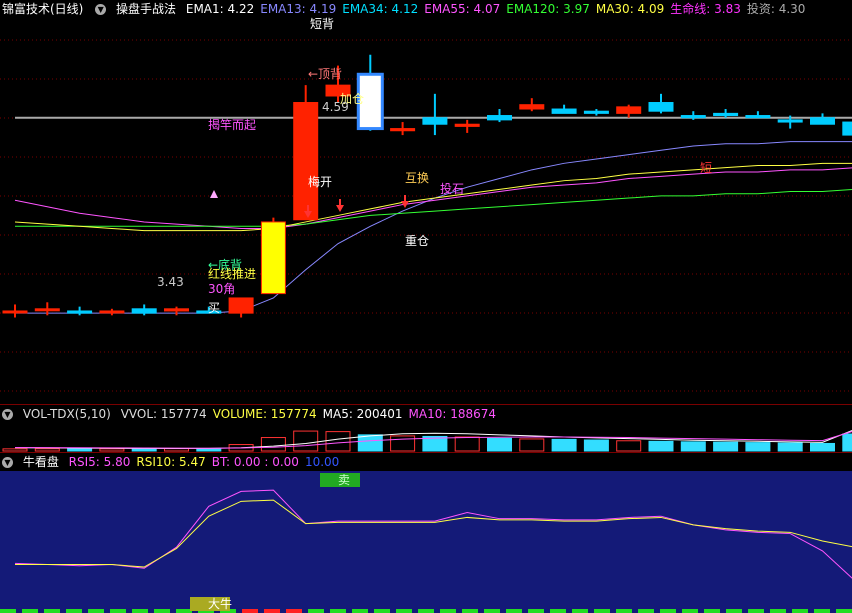  What do you see at coordinates (41, 462) in the screenshot?
I see `rsi-indicator-name: 牛看盘` at bounding box center [41, 462].